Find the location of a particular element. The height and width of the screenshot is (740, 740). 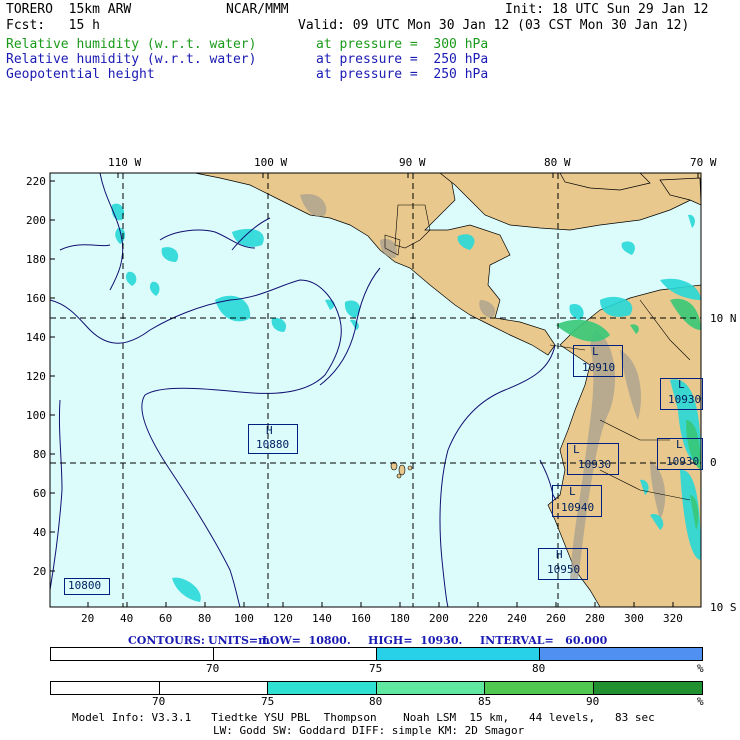

y-tick: 100 is located at coordinates (36, 415).